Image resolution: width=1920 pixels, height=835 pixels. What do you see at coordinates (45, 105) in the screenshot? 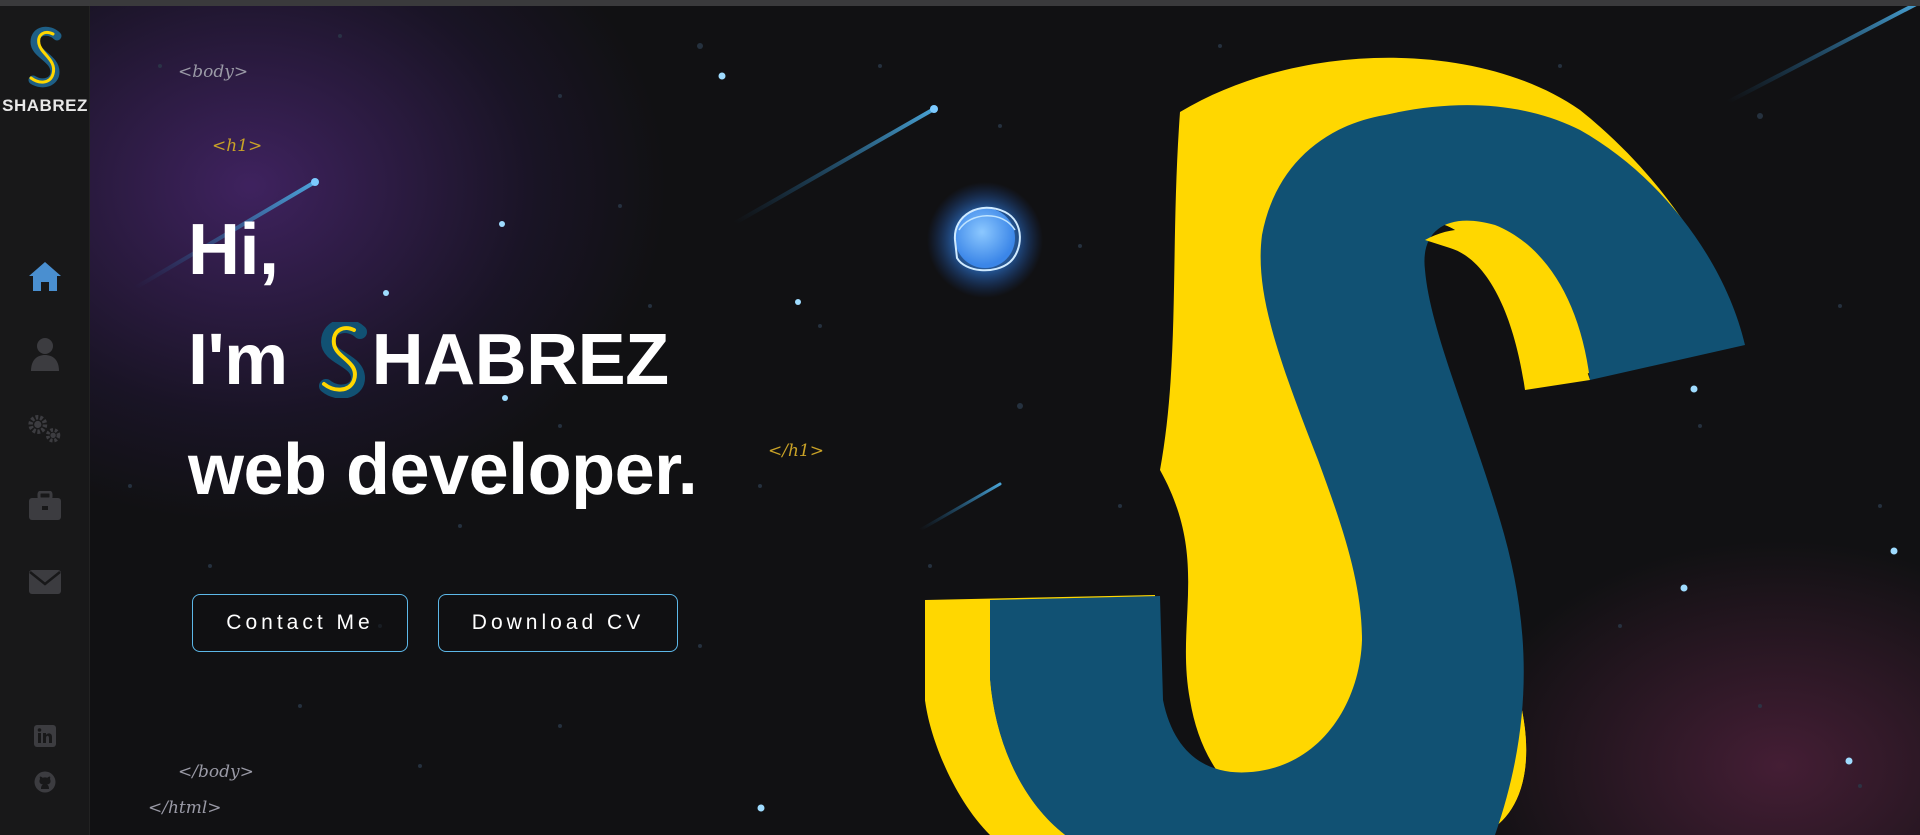
I see `brand-name: SHABREZ` at bounding box center [45, 105].